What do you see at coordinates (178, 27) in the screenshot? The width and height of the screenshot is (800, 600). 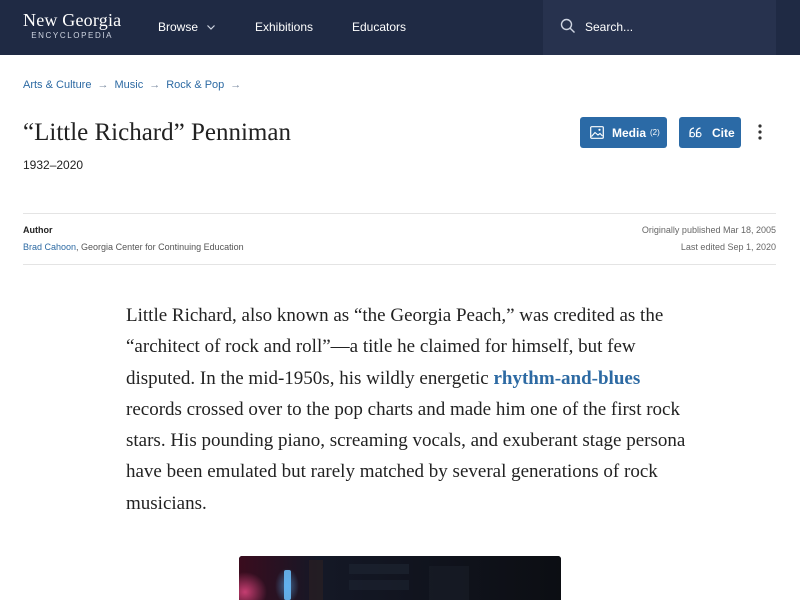 I see `nav-browse-label: Browse` at bounding box center [178, 27].